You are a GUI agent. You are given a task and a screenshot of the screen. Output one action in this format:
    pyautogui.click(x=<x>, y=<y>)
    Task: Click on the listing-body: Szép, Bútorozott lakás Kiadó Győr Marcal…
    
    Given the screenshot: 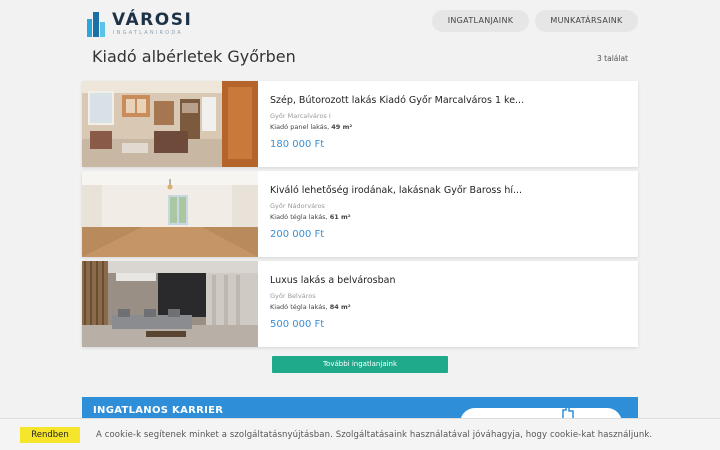 What is the action you would take?
    pyautogui.click(x=450, y=122)
    